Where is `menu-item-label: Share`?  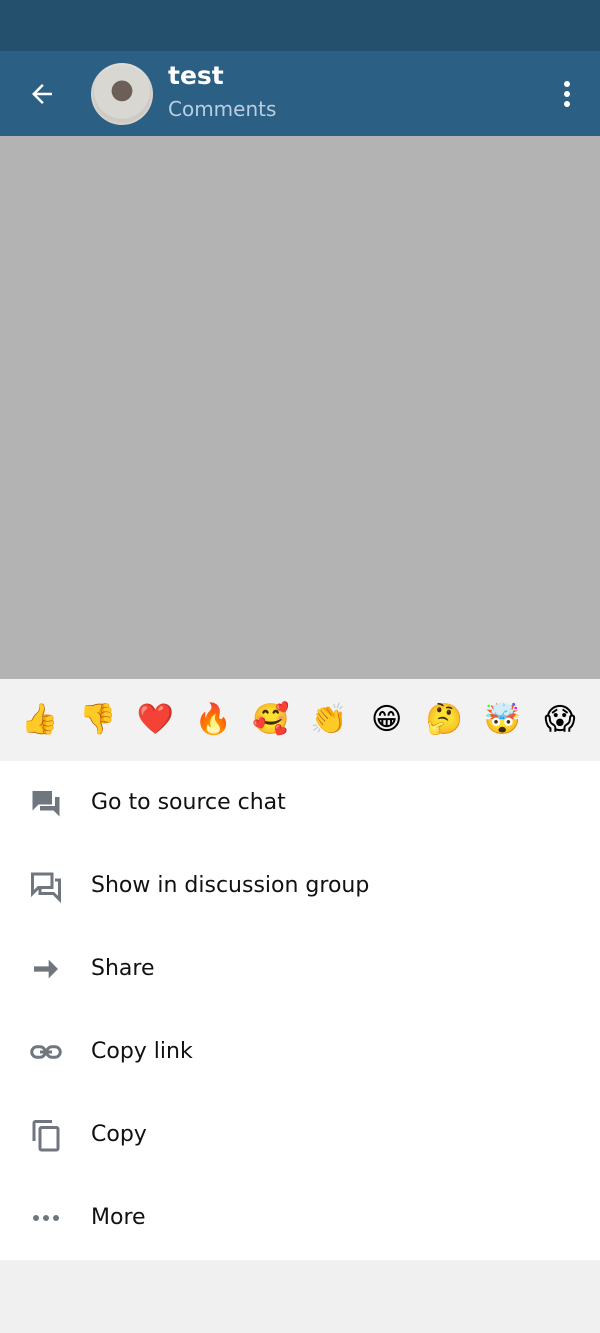 menu-item-label: Share is located at coordinates (123, 968).